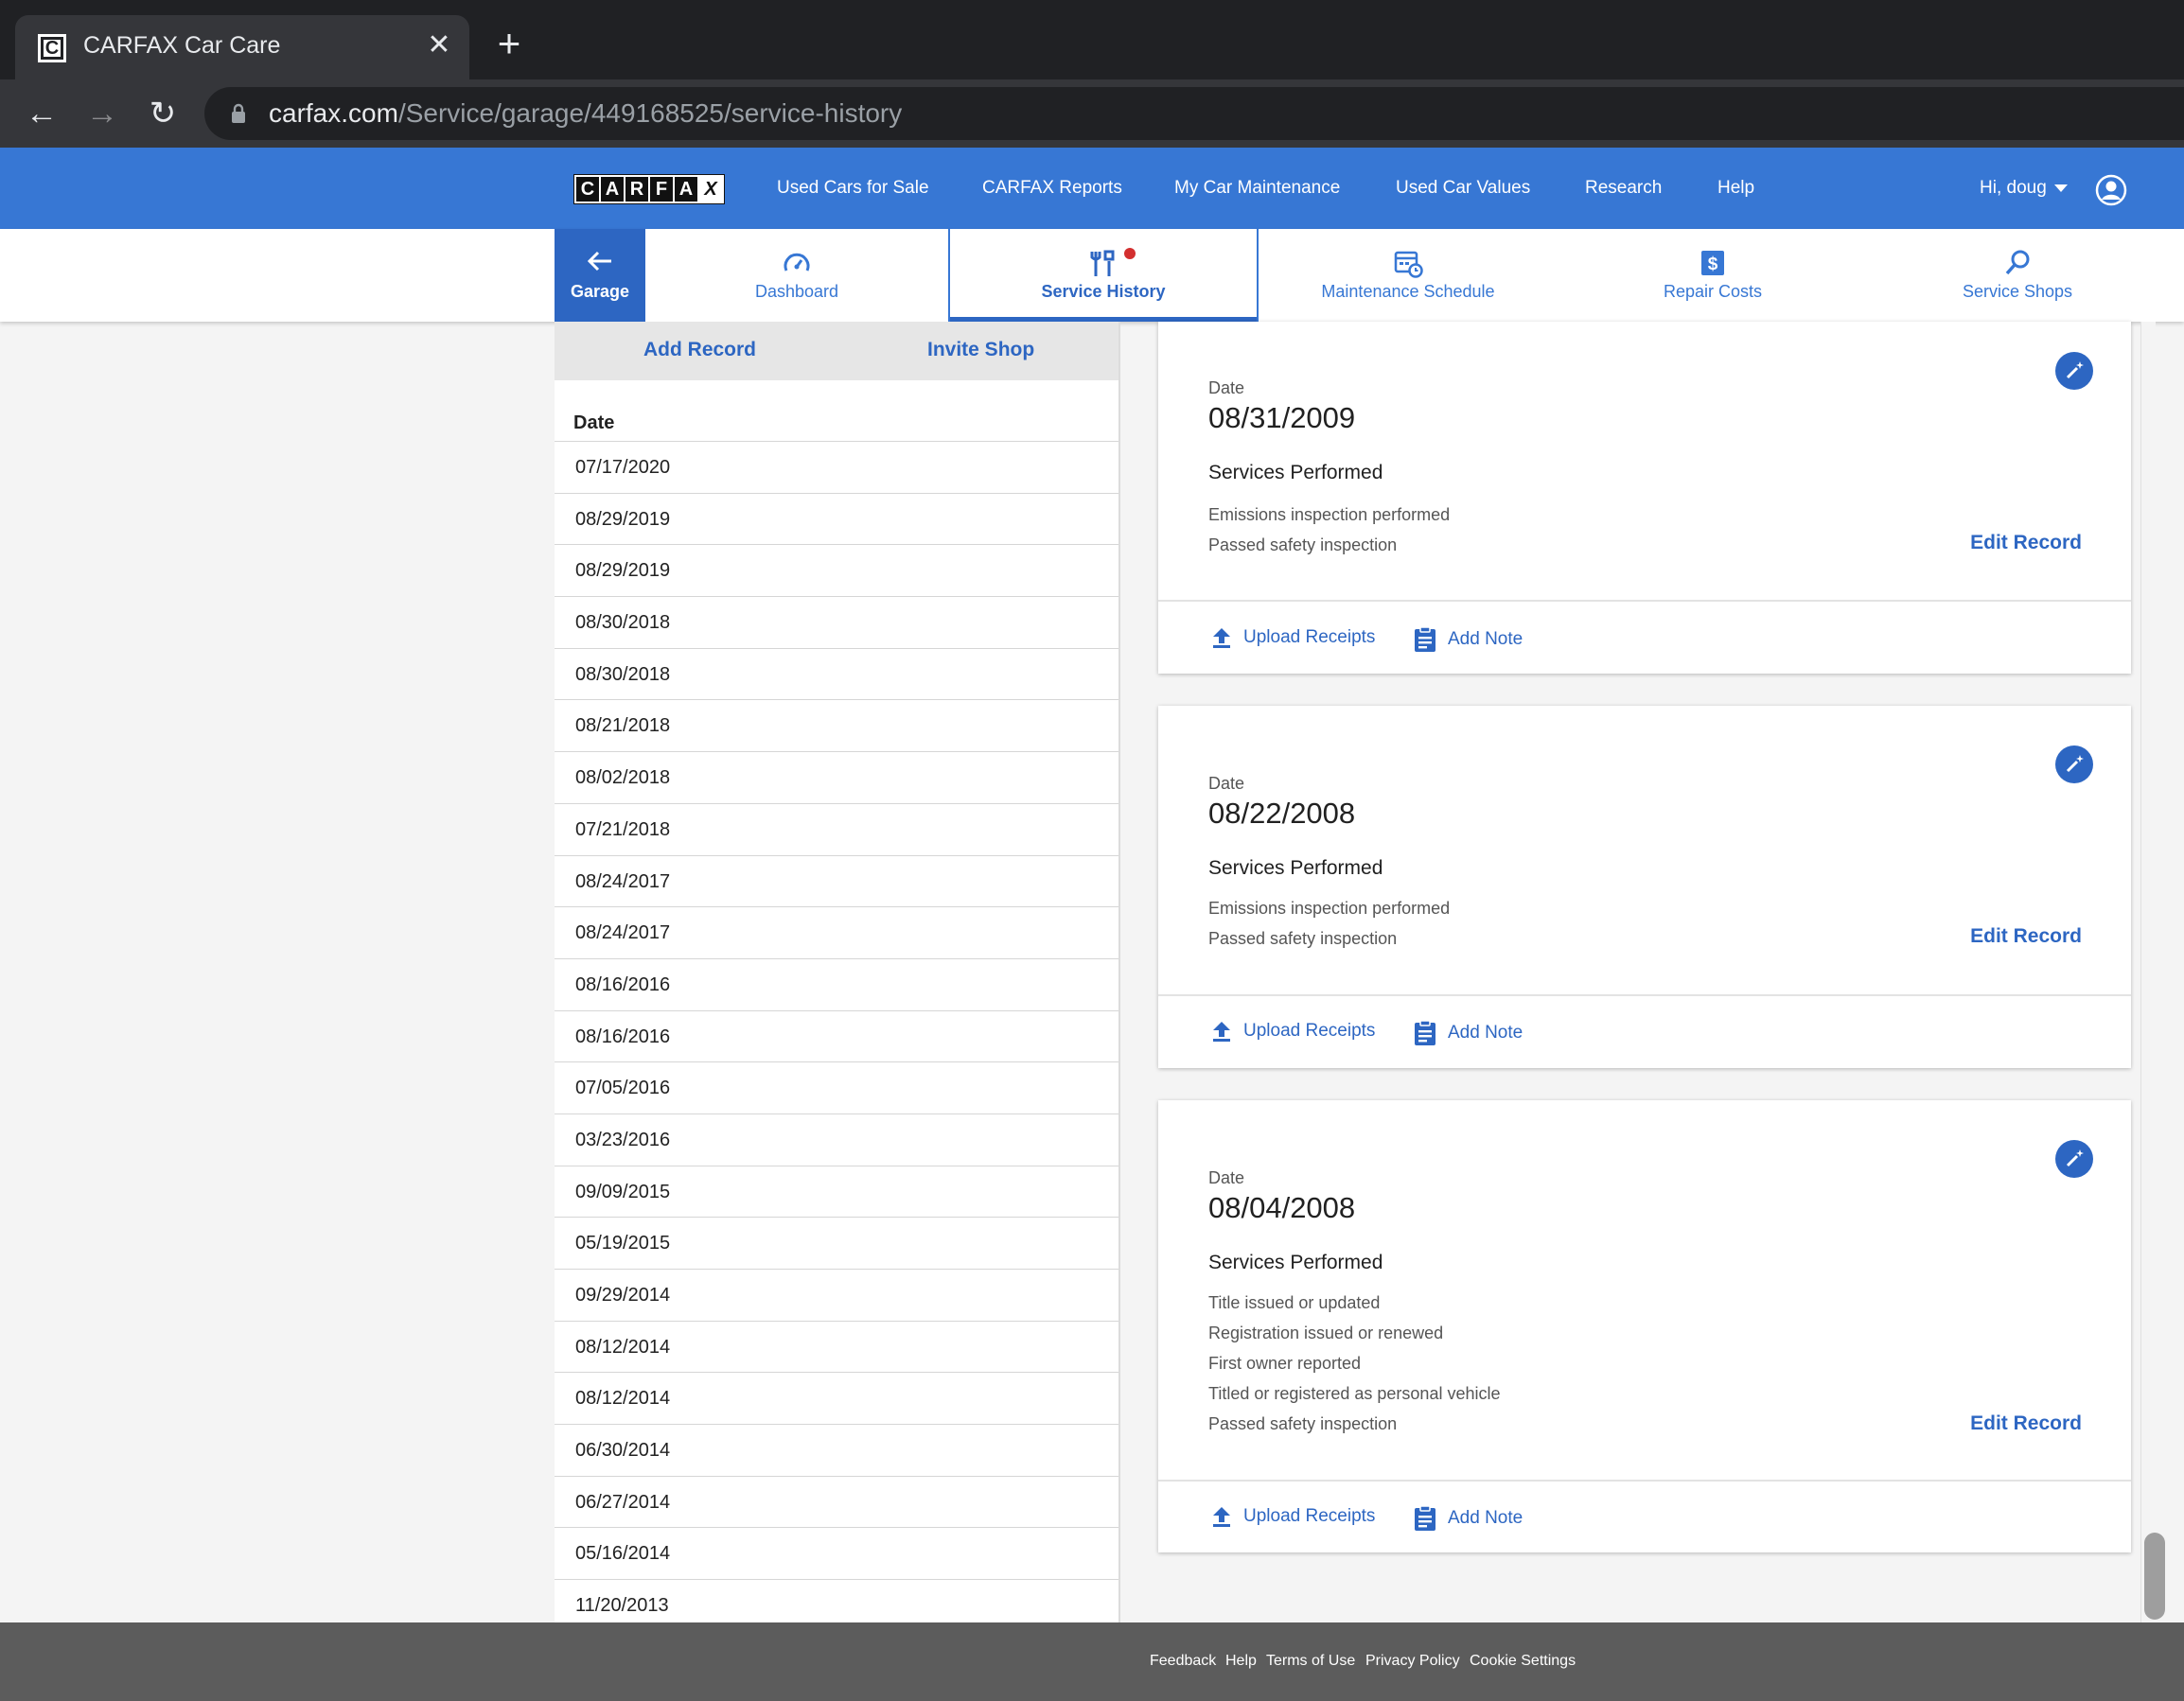  What do you see at coordinates (1735, 188) in the screenshot?
I see `nav-help: Help` at bounding box center [1735, 188].